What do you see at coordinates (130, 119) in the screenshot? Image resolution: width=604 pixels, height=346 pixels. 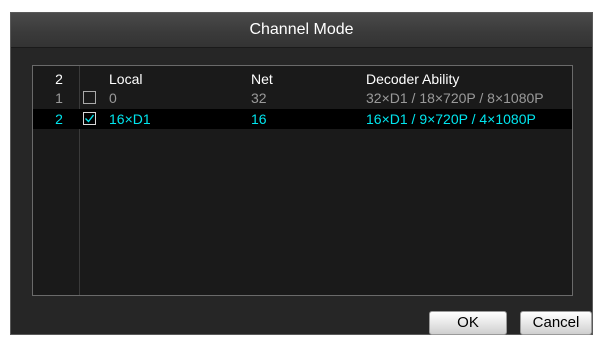 I see `row-local: 16×D1` at bounding box center [130, 119].